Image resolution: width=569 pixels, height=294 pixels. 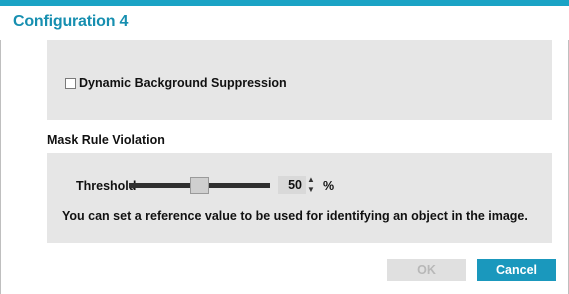 I want to click on mask-rule-violation-heading: Mask Rule Violation, so click(x=106, y=140).